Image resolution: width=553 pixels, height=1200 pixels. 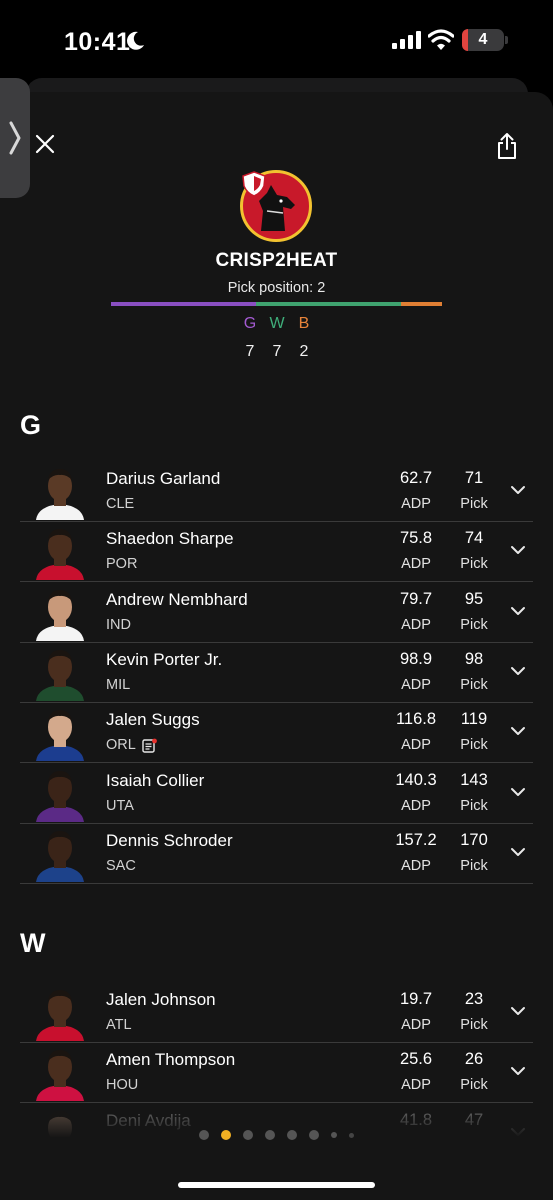 What do you see at coordinates (45, 144) in the screenshot?
I see `close-icon` at bounding box center [45, 144].